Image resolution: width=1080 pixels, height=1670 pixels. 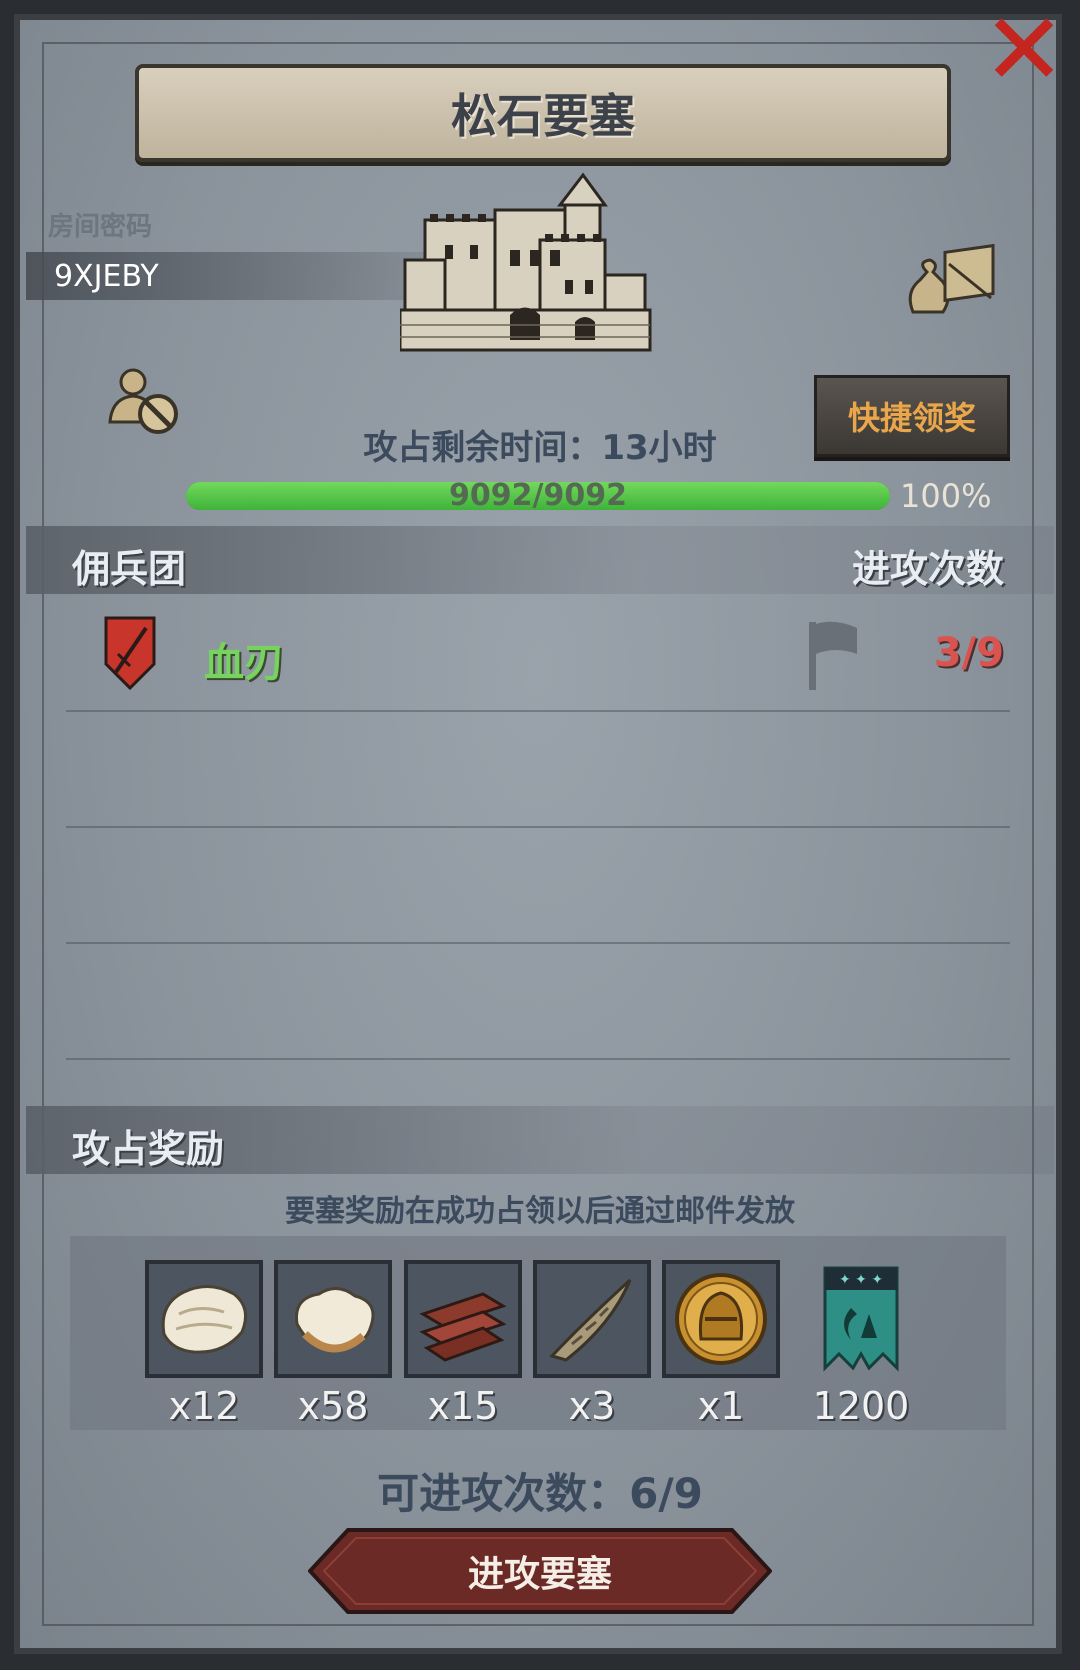 I want to click on reward-quantity: x1, so click(x=721, y=1406).